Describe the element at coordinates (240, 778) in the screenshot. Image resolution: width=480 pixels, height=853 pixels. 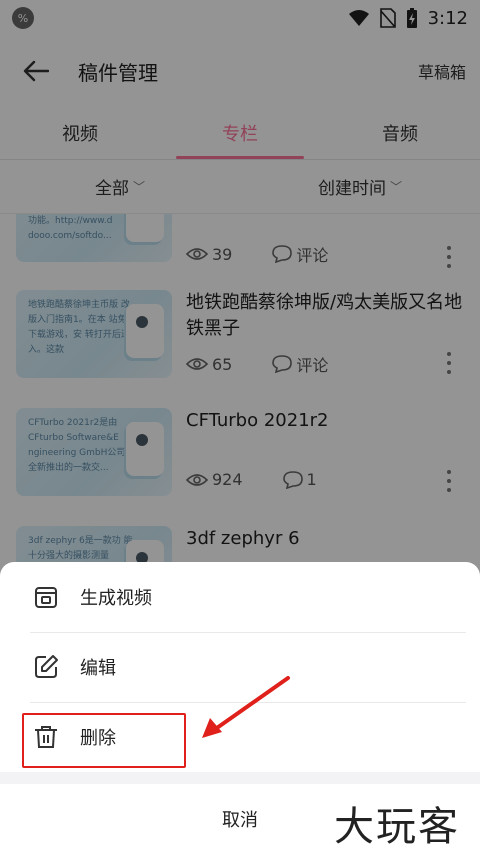
I see `sheet-separator` at that location.